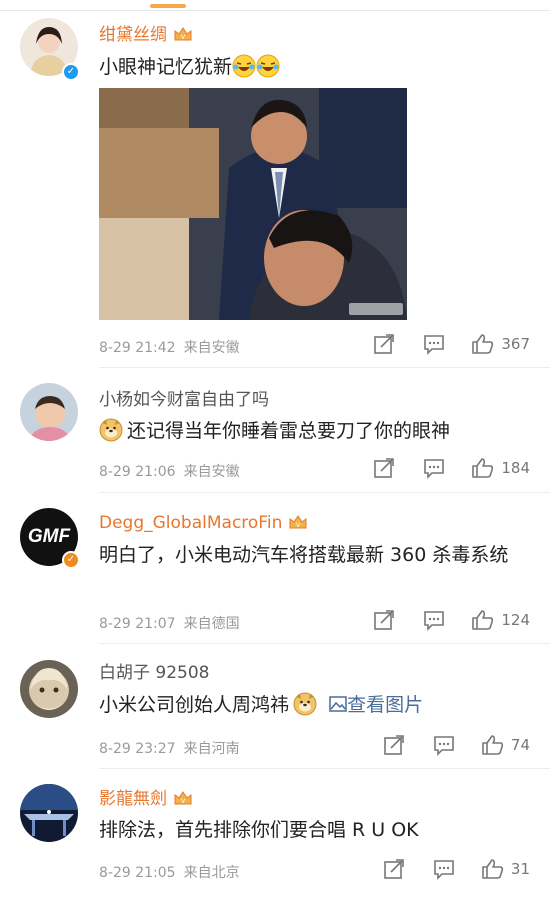 The height and width of the screenshot is (898, 550). What do you see at coordinates (520, 745) in the screenshot?
I see `like-count: 74` at bounding box center [520, 745].